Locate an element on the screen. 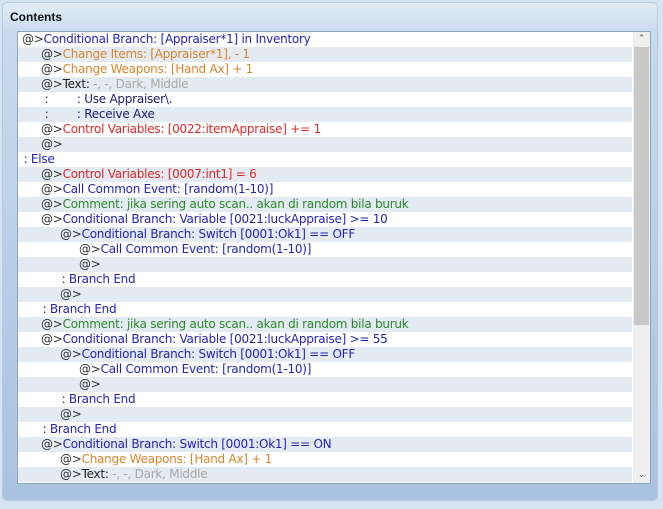 The image size is (663, 509). command-text: : Receive Axe is located at coordinates (101, 114).